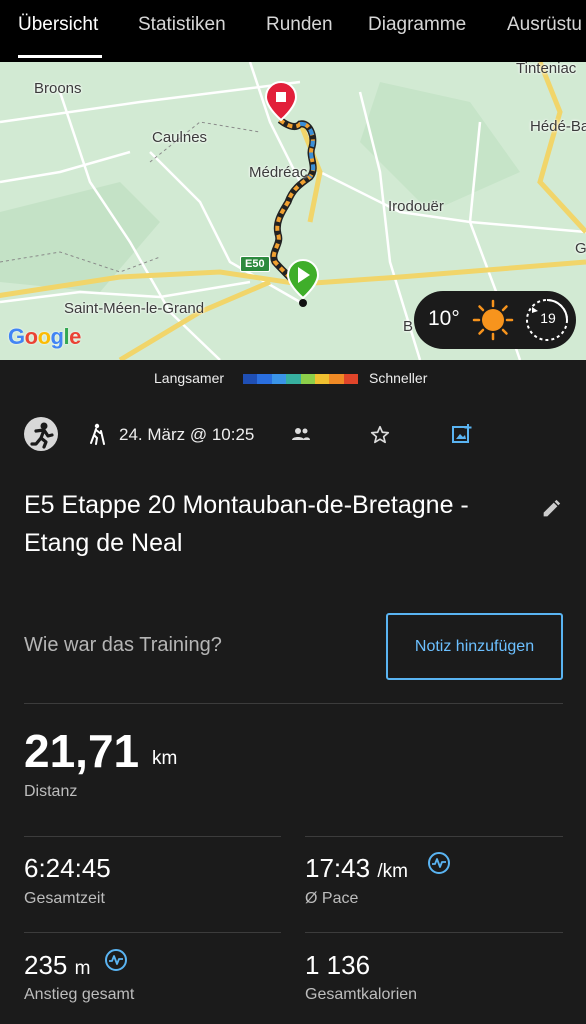  I want to click on calories-value: 1 136, so click(338, 965).